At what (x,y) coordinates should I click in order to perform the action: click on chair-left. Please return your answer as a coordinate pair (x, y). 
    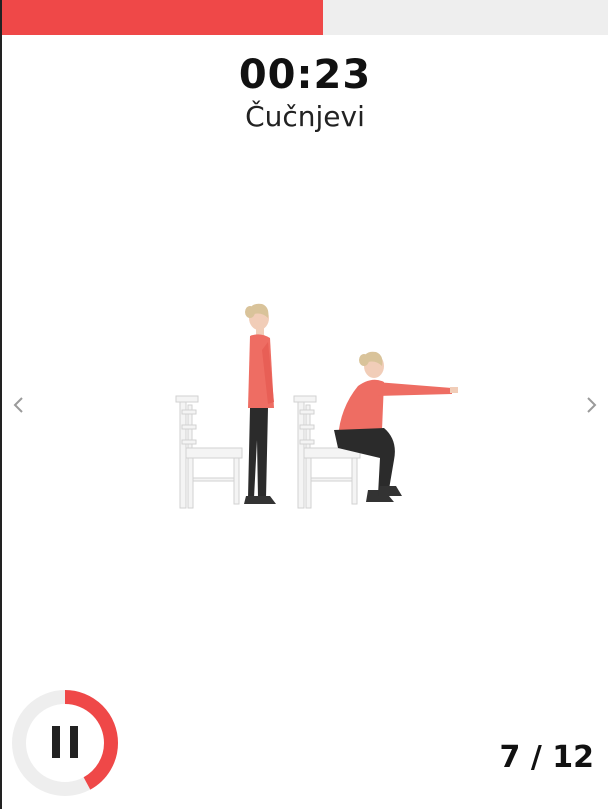
    Looking at the image, I should click on (209, 452).